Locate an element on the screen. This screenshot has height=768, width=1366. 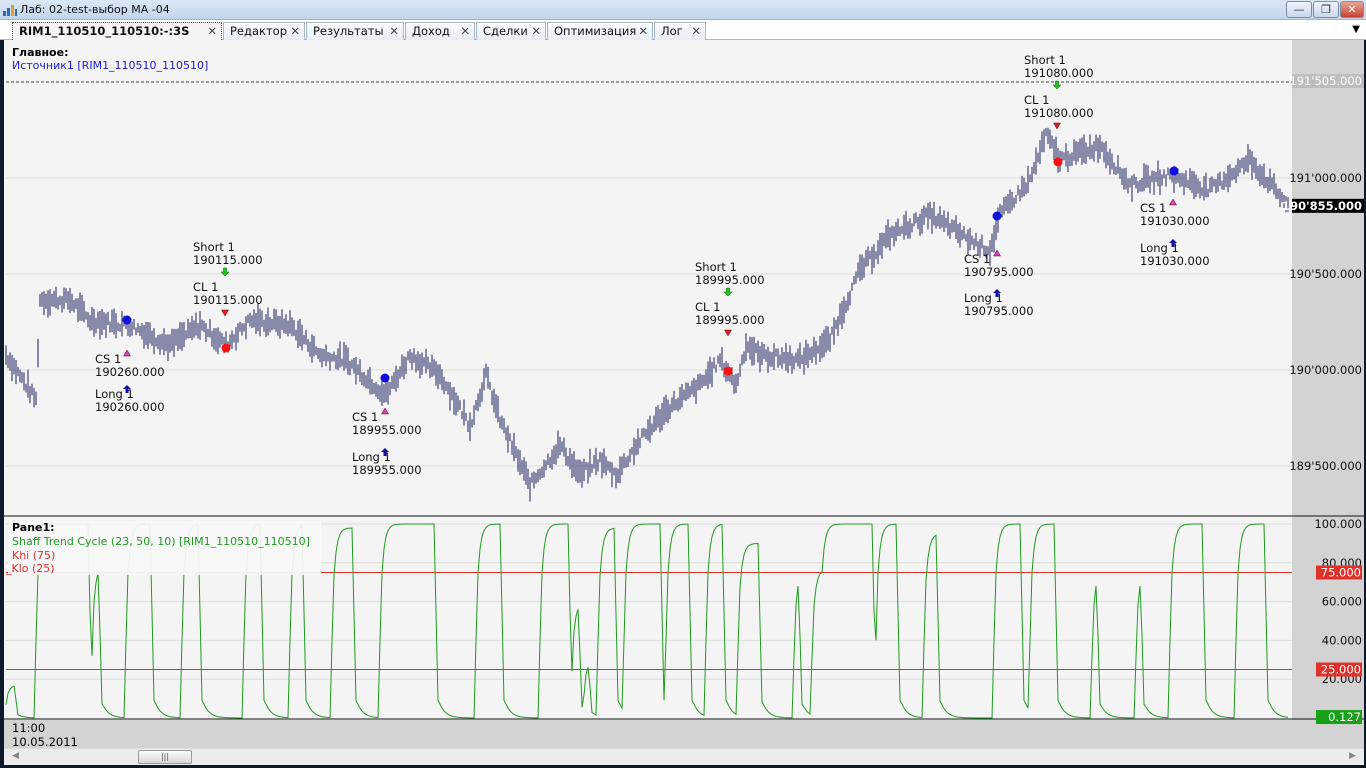
minimize-button: — is located at coordinates (1299, 9).